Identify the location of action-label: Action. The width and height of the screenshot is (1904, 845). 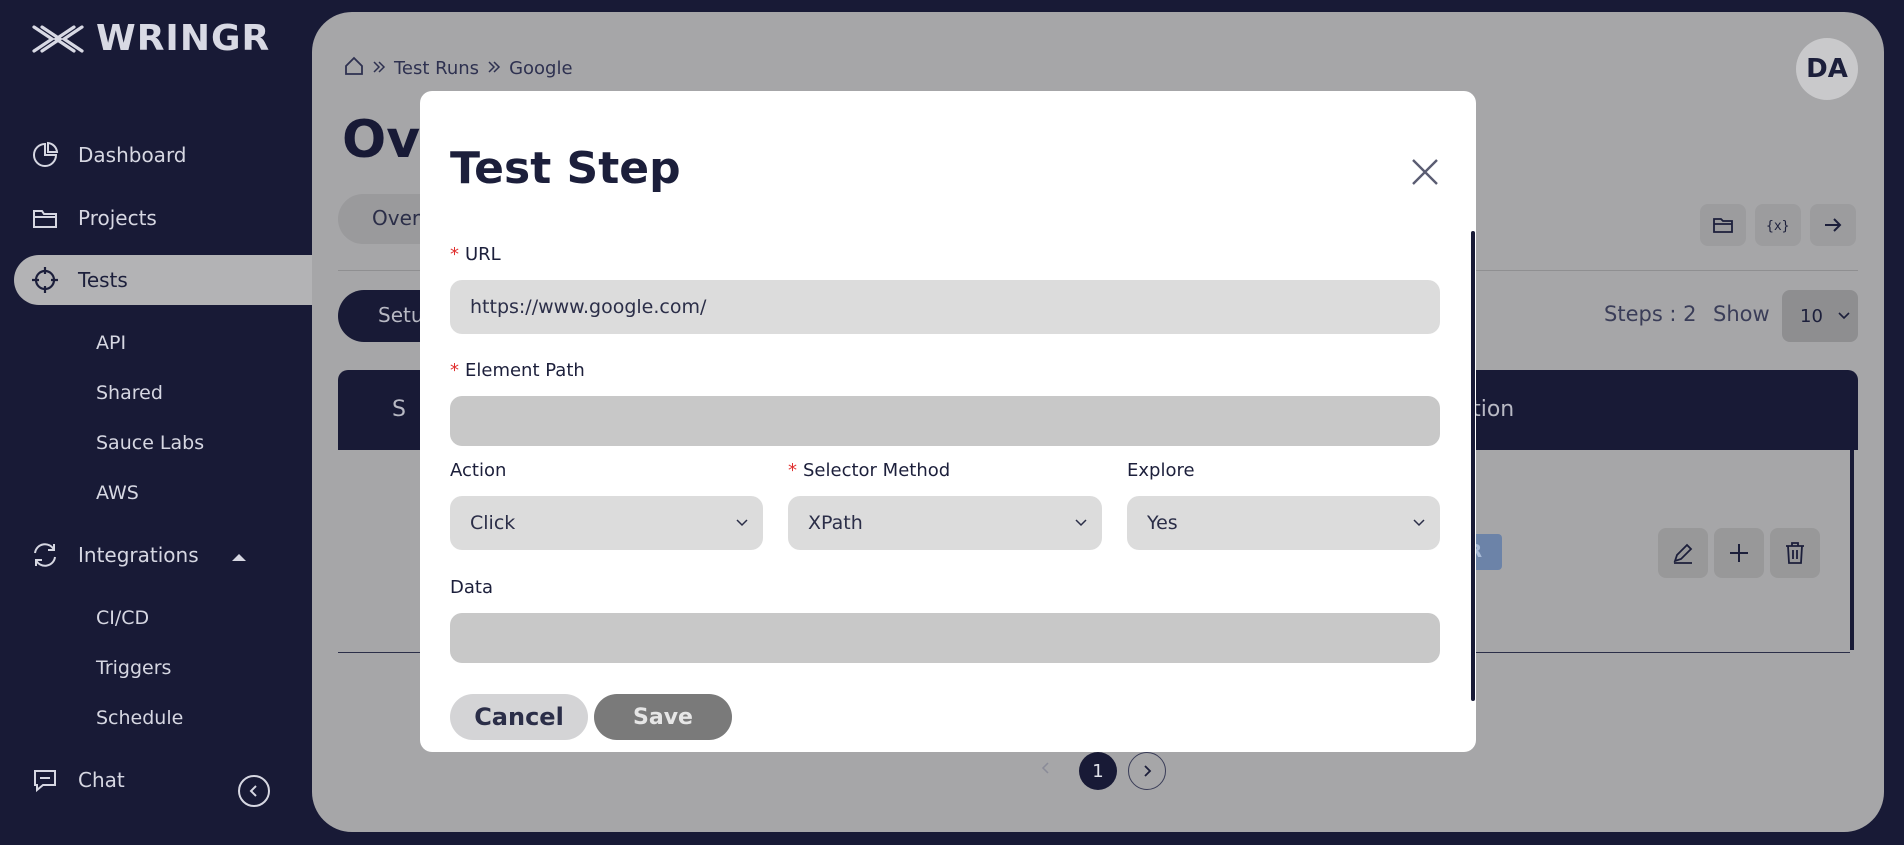
(478, 470).